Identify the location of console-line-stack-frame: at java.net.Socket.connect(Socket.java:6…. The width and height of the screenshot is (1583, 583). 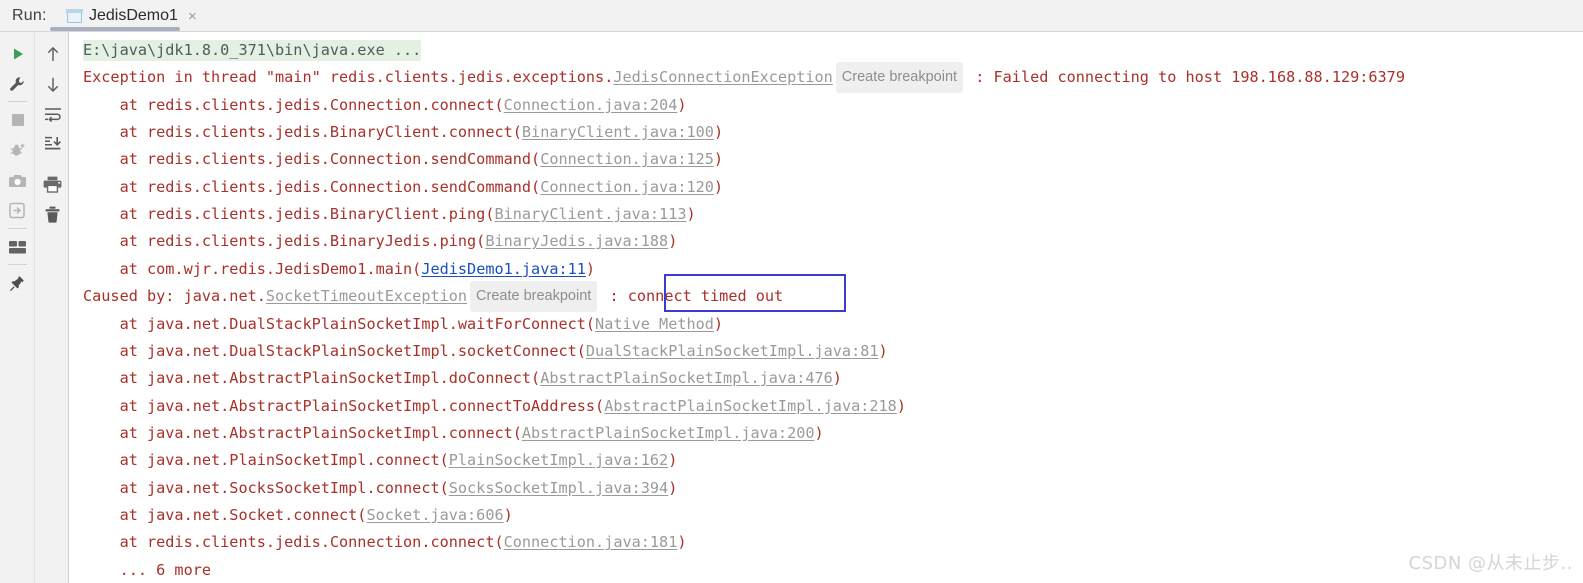
(298, 515).